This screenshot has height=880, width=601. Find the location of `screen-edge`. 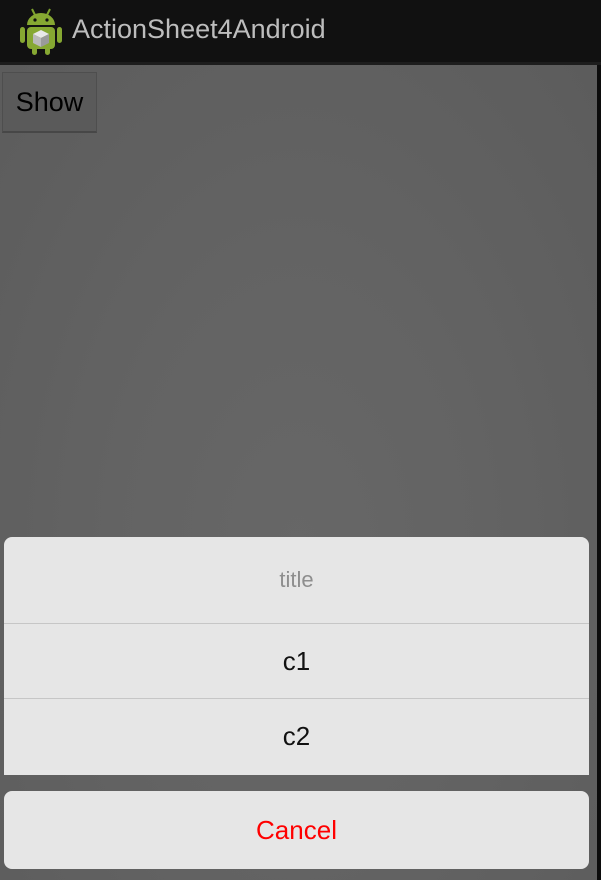

screen-edge is located at coordinates (599, 472).